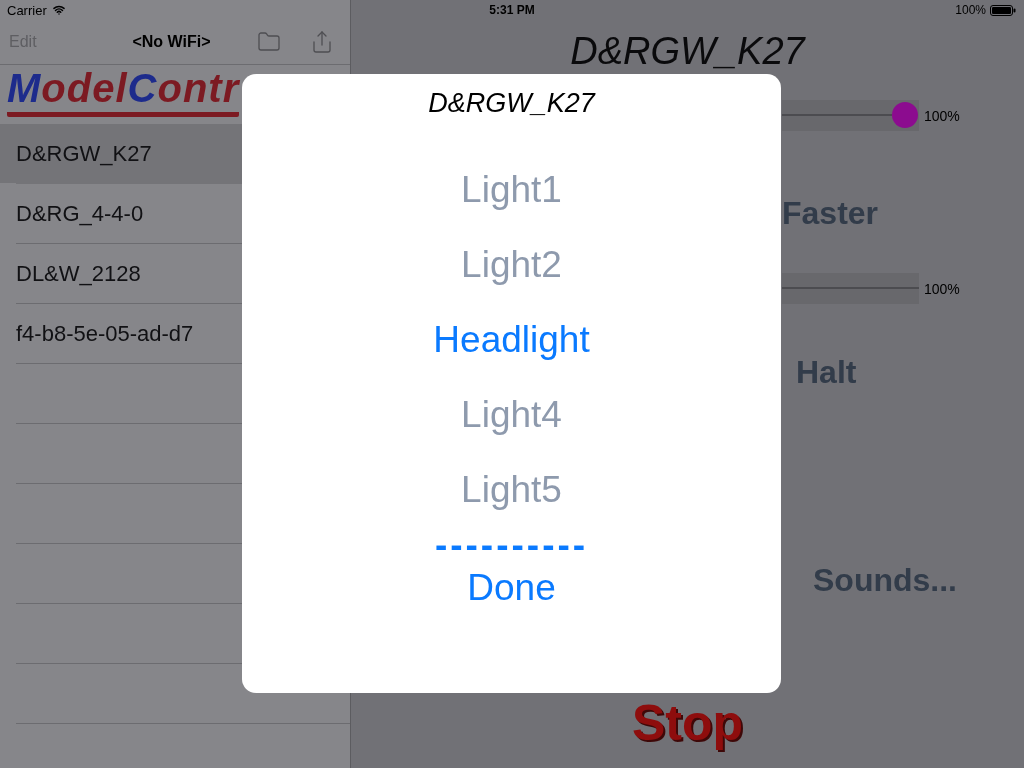  What do you see at coordinates (171, 42) in the screenshot?
I see `nav-title: <No WiFi>` at bounding box center [171, 42].